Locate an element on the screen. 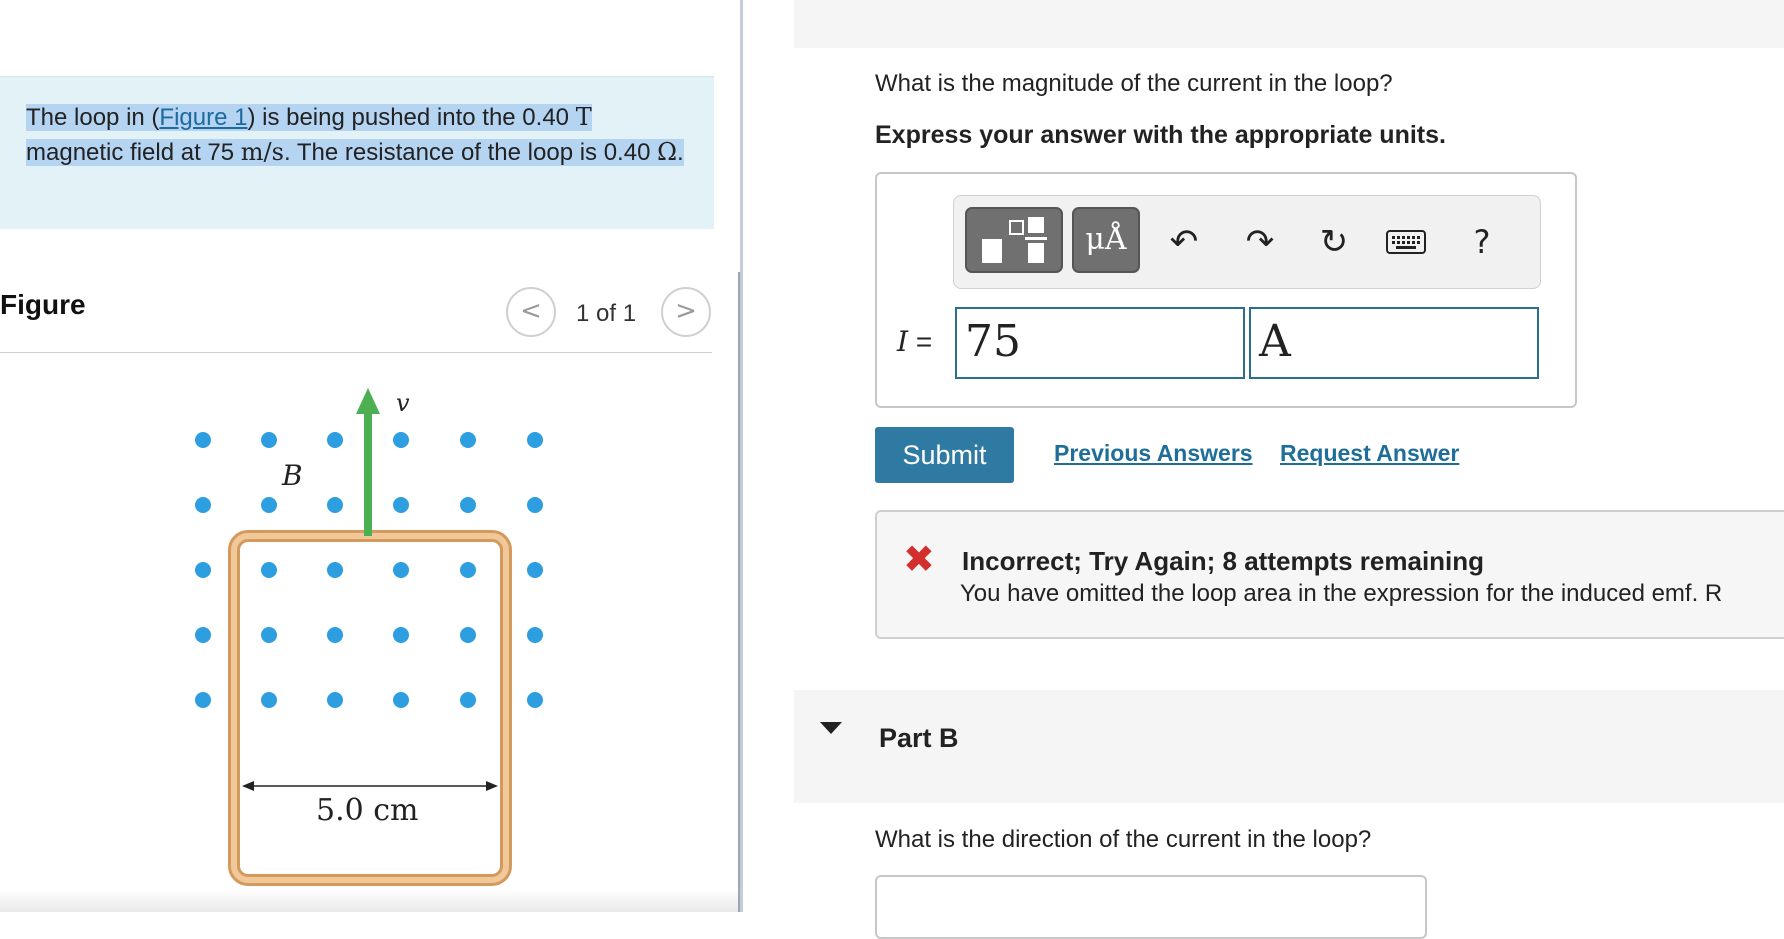 This screenshot has height=939, width=1784. dimension-arrow-right is located at coordinates (492, 786).